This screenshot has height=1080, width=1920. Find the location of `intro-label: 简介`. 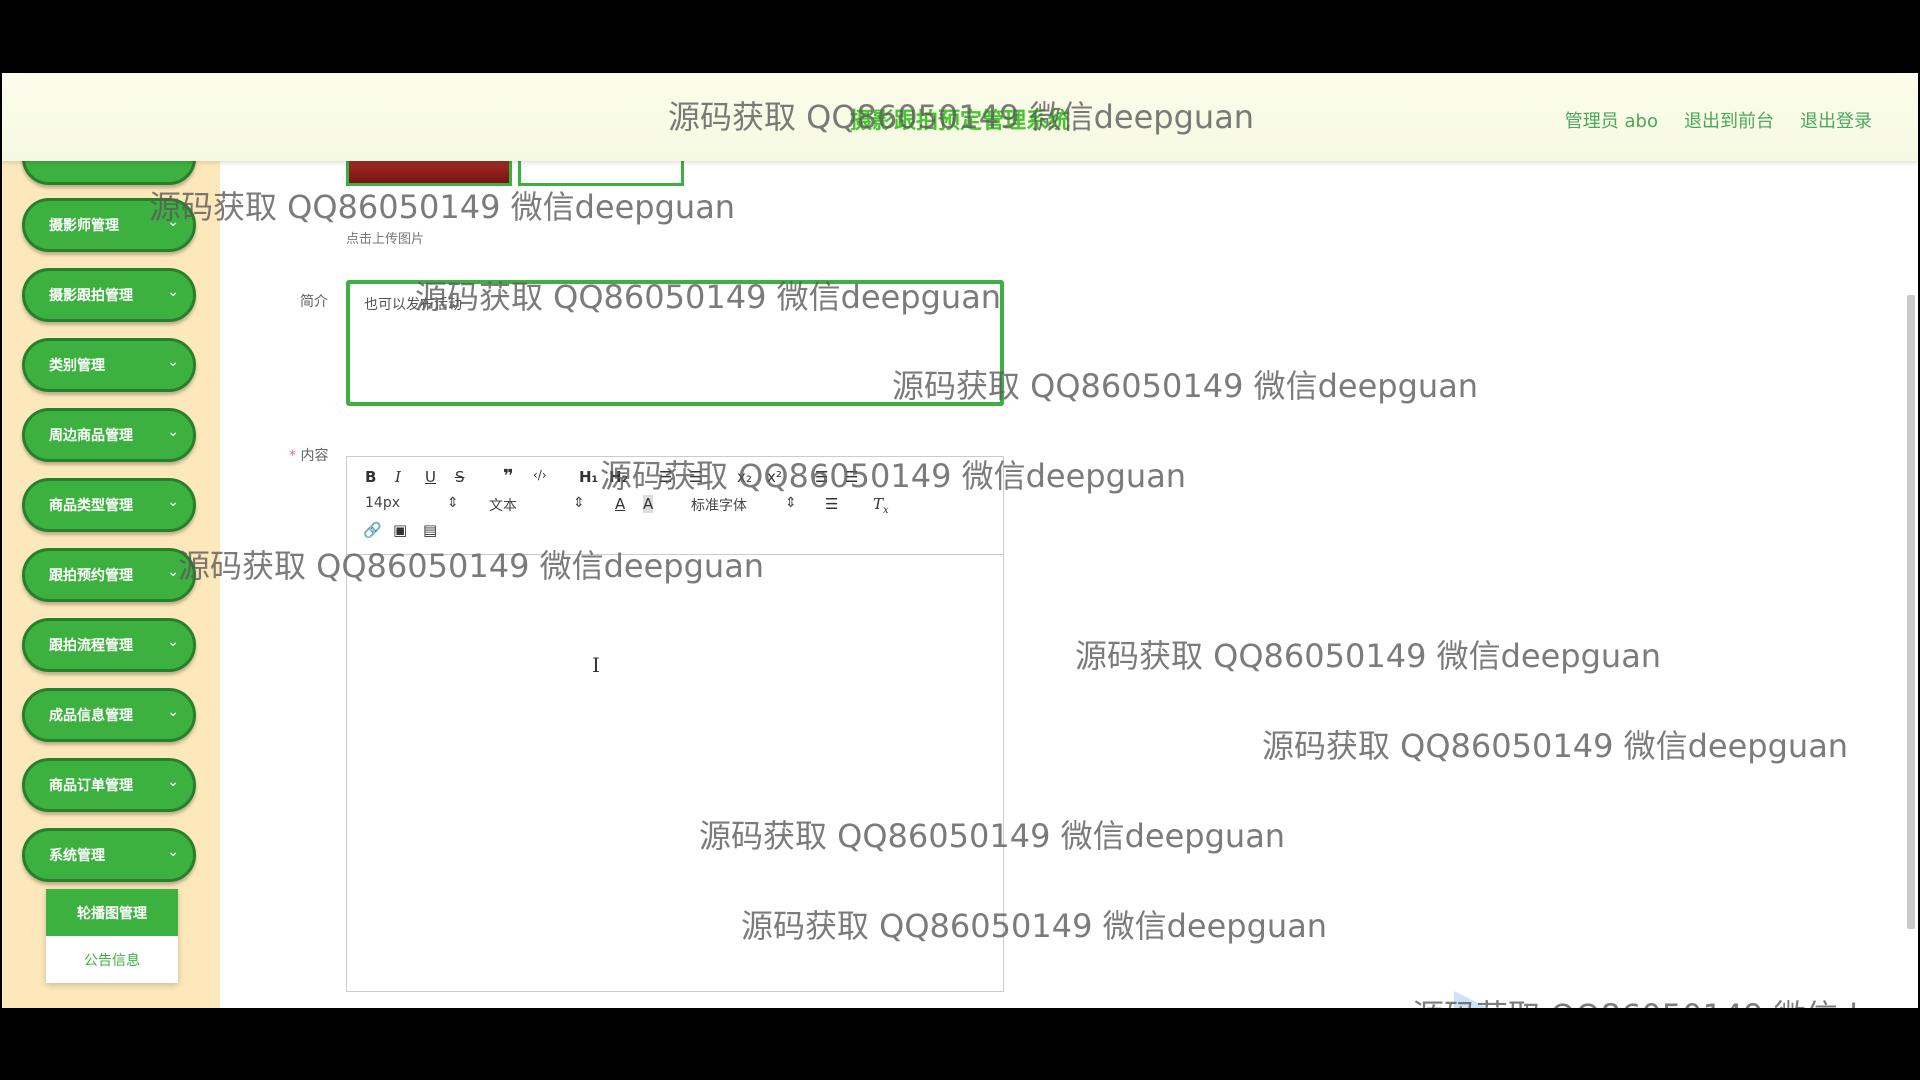

intro-label: 简介 is located at coordinates (314, 302).